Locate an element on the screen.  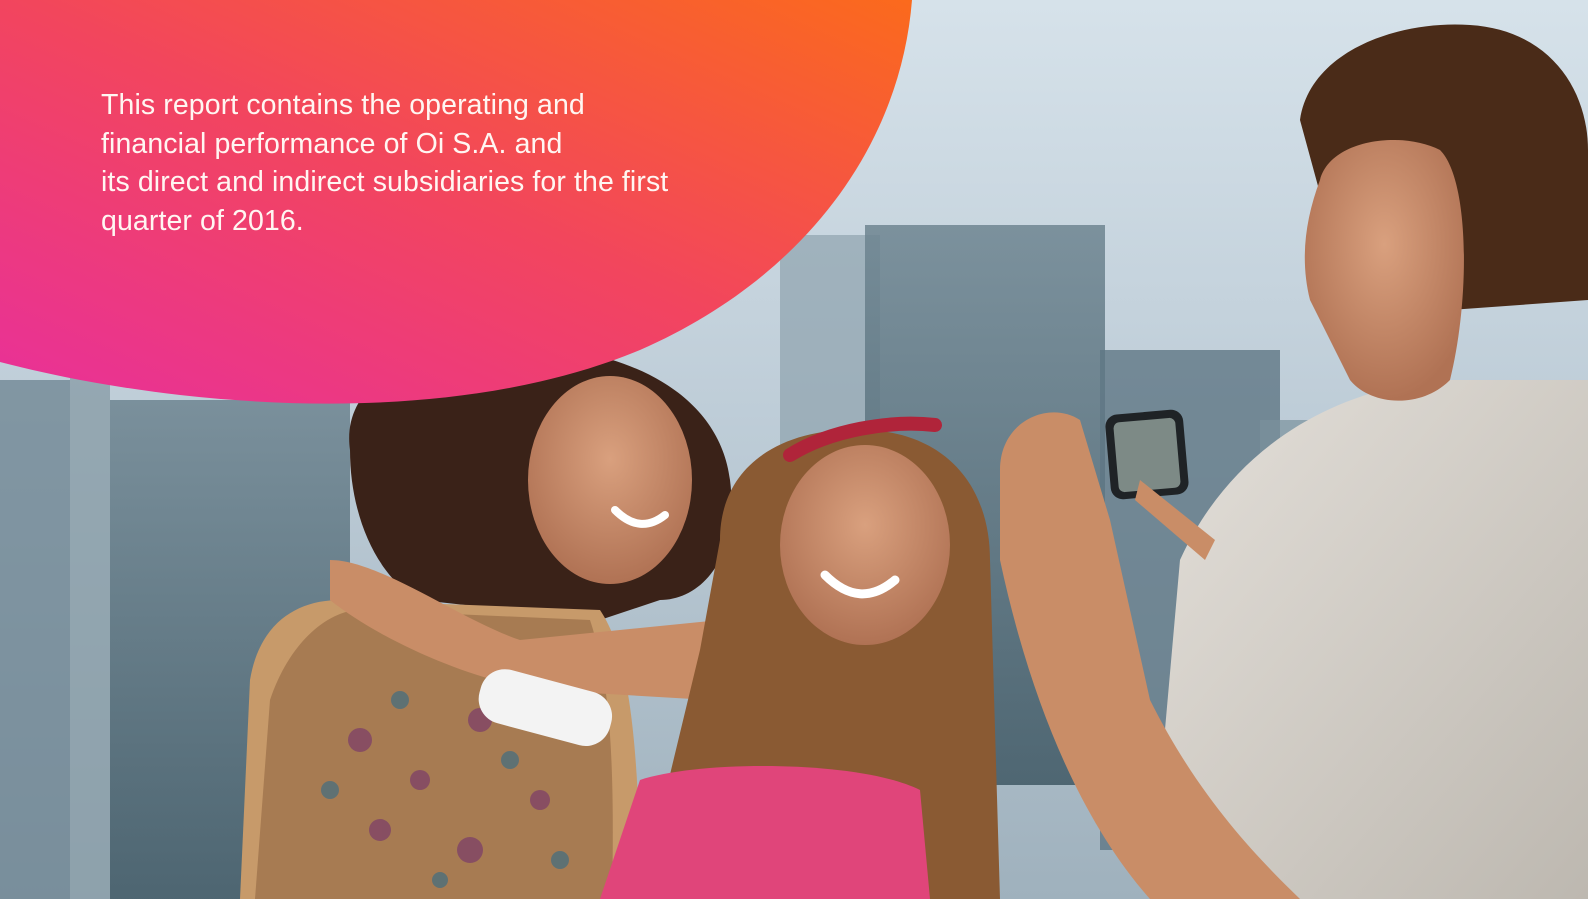
intro-line: financial performance of Oi S.A. and is located at coordinates (332, 143).